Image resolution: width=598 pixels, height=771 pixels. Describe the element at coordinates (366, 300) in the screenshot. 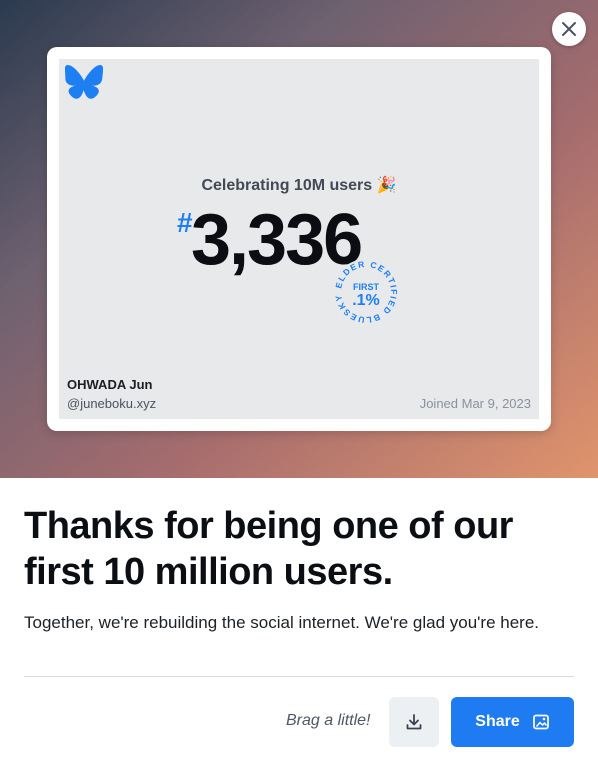

I see `badge-fraction-label: .1%` at that location.